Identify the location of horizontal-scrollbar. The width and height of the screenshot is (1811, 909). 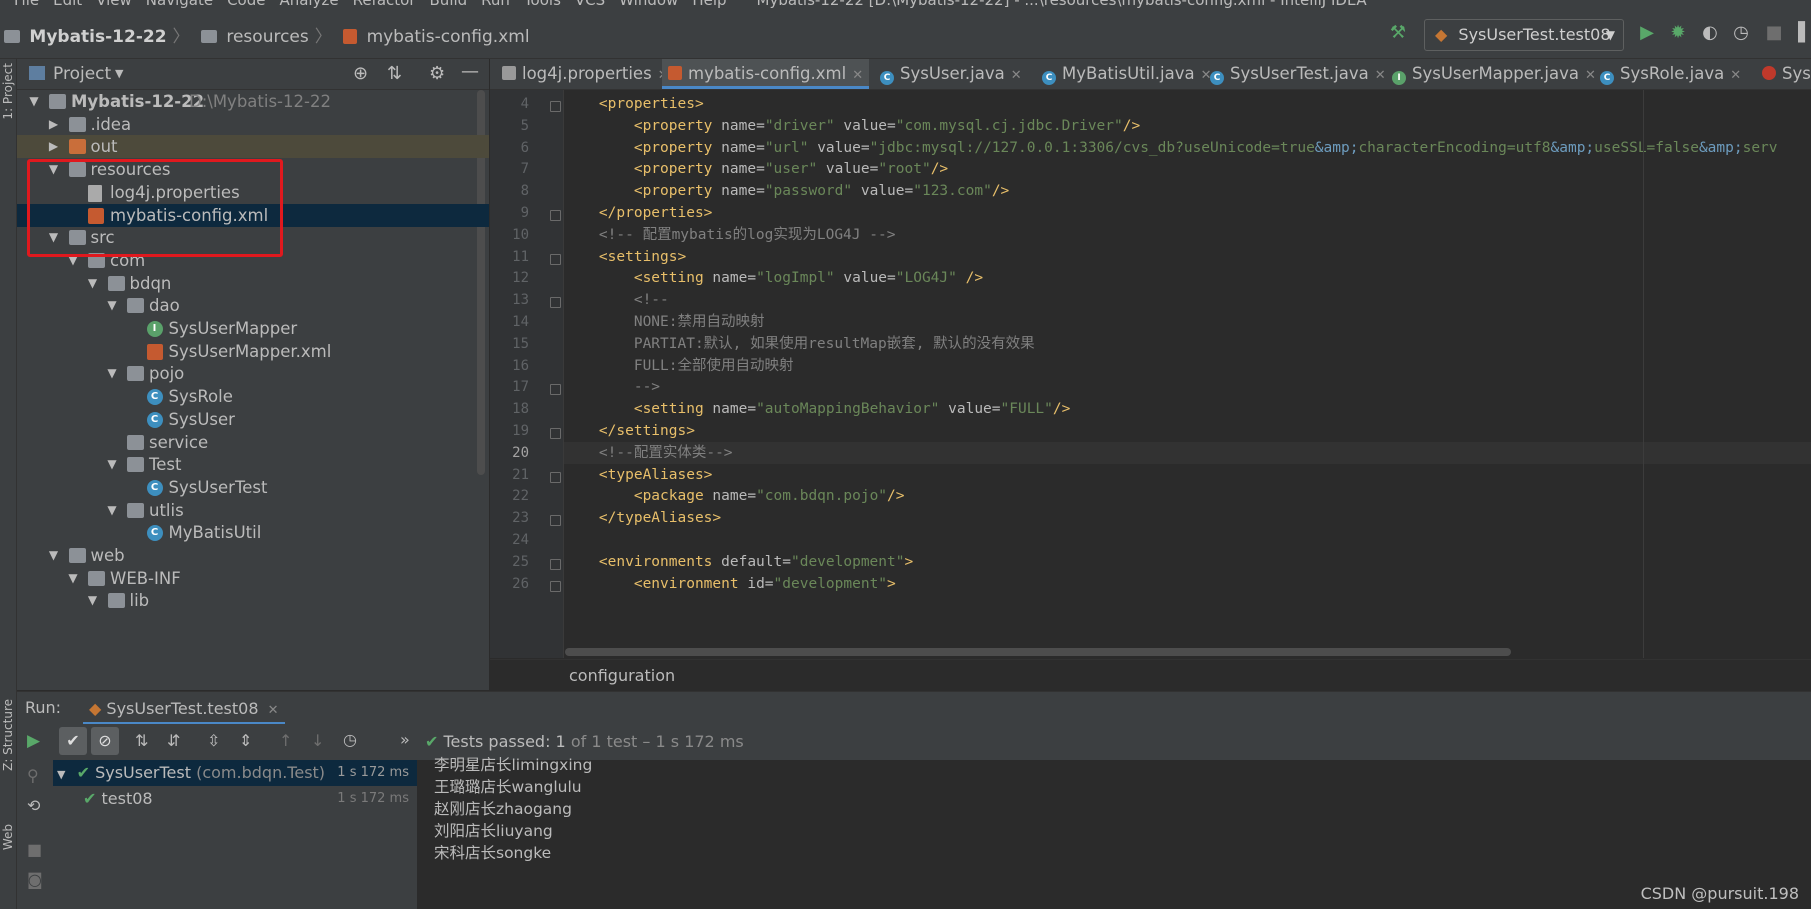
(1038, 652).